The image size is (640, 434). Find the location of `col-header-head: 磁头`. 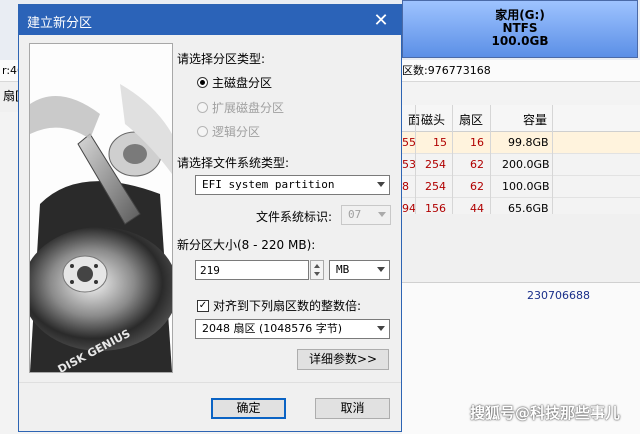

col-header-head: 磁头 is located at coordinates (433, 120).